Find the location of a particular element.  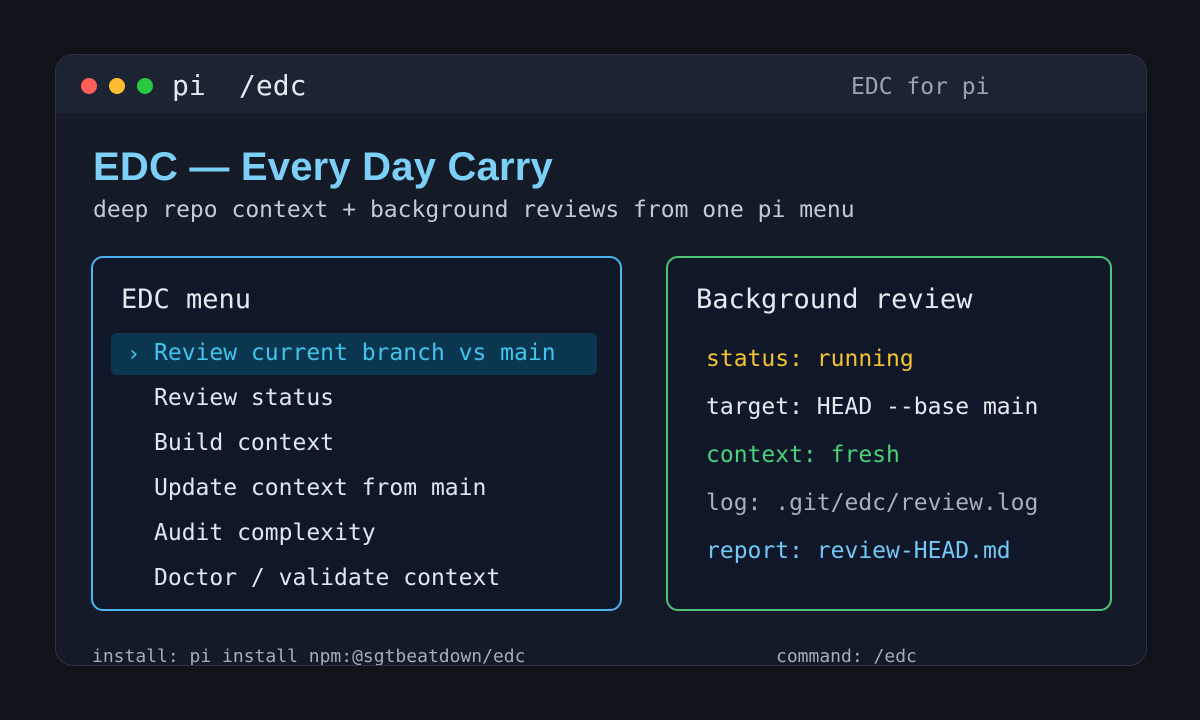

review-value: .git/edc/review.log is located at coordinates (907, 503).